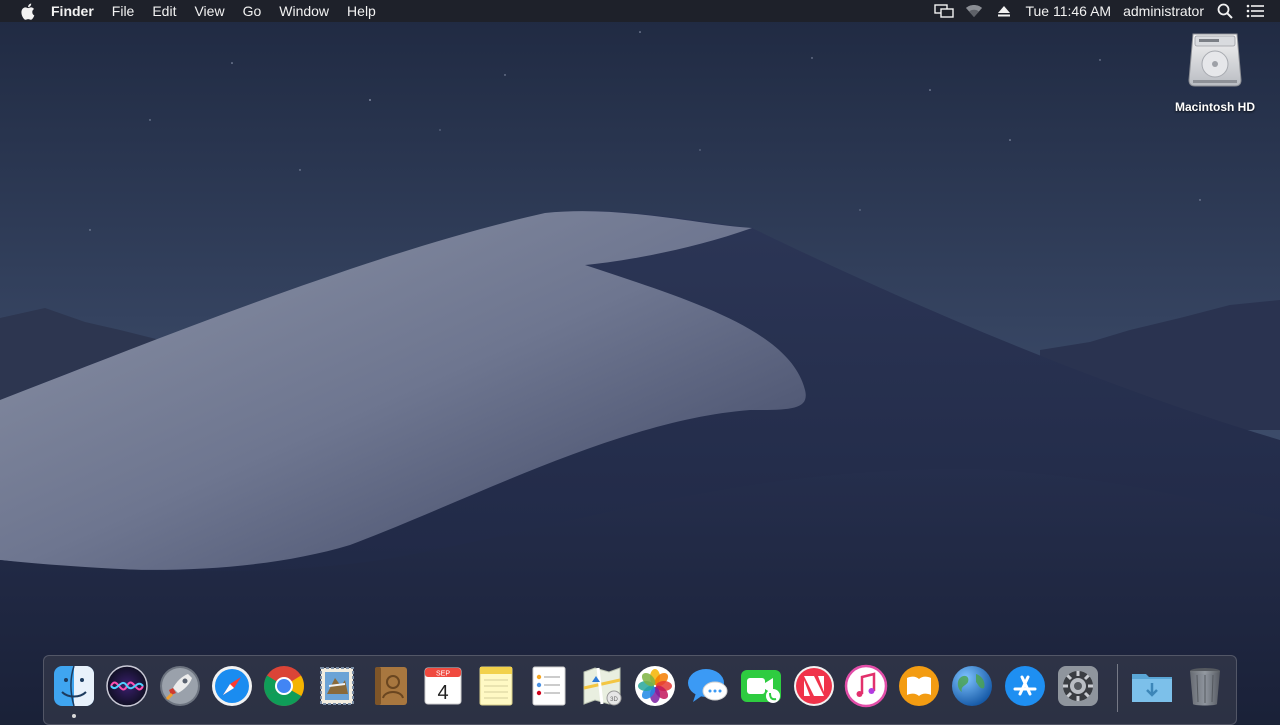 This screenshot has width=1280, height=725. What do you see at coordinates (1255, 11) in the screenshot?
I see `notification-center-icon` at bounding box center [1255, 11].